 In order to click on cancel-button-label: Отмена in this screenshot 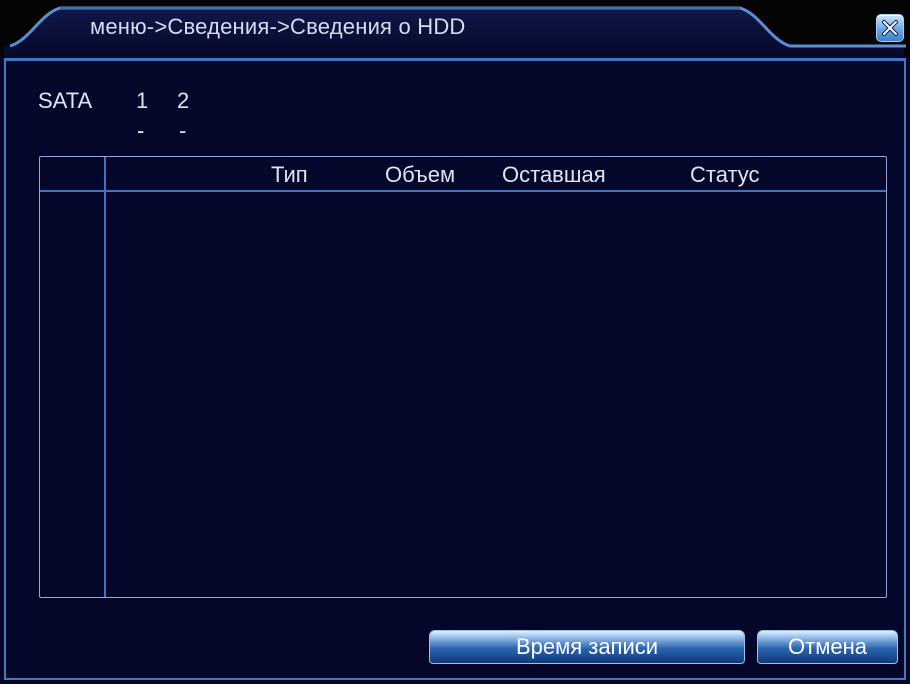, I will do `click(827, 646)`.